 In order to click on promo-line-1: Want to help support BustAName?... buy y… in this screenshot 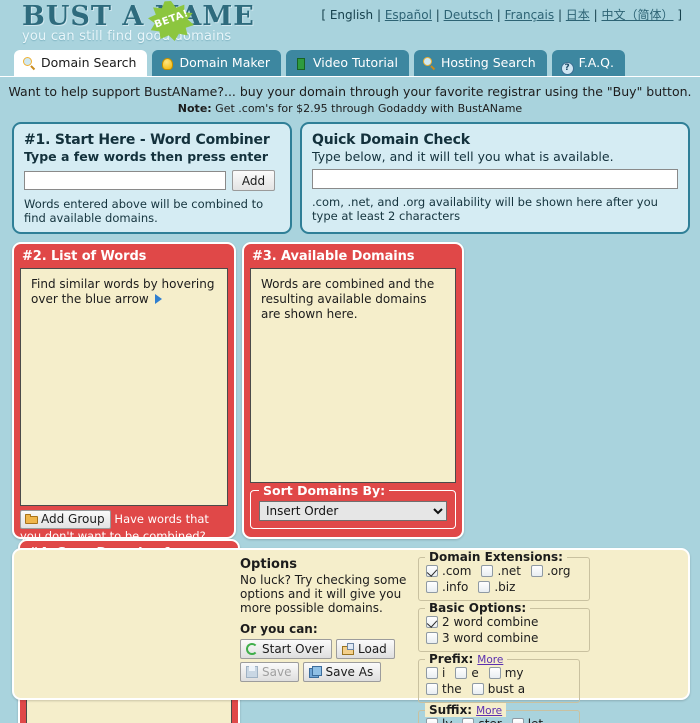, I will do `click(350, 91)`.